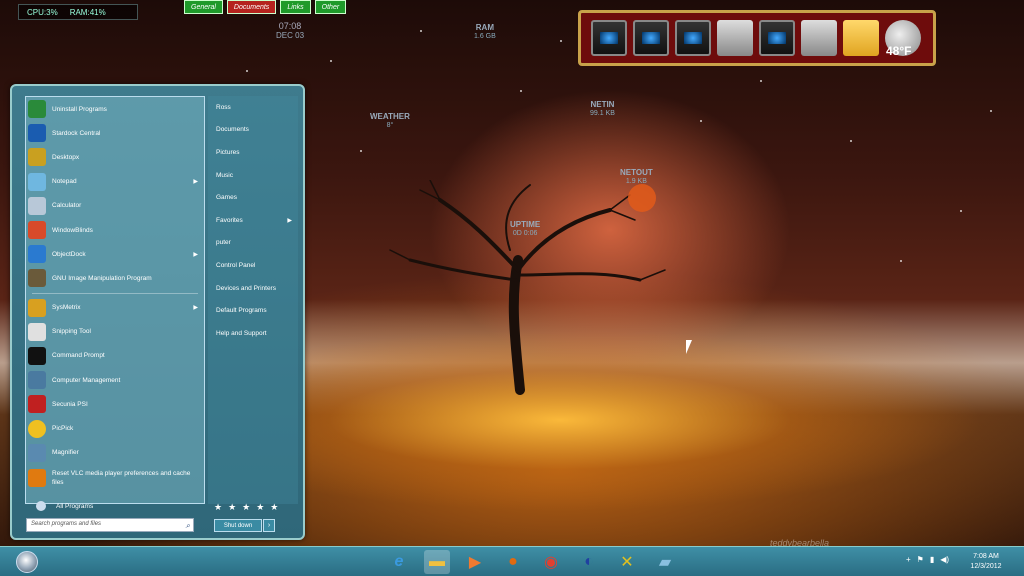 This screenshot has height=576, width=1024. I want to click on place-default-programs: Default Programs, so click(253, 310).